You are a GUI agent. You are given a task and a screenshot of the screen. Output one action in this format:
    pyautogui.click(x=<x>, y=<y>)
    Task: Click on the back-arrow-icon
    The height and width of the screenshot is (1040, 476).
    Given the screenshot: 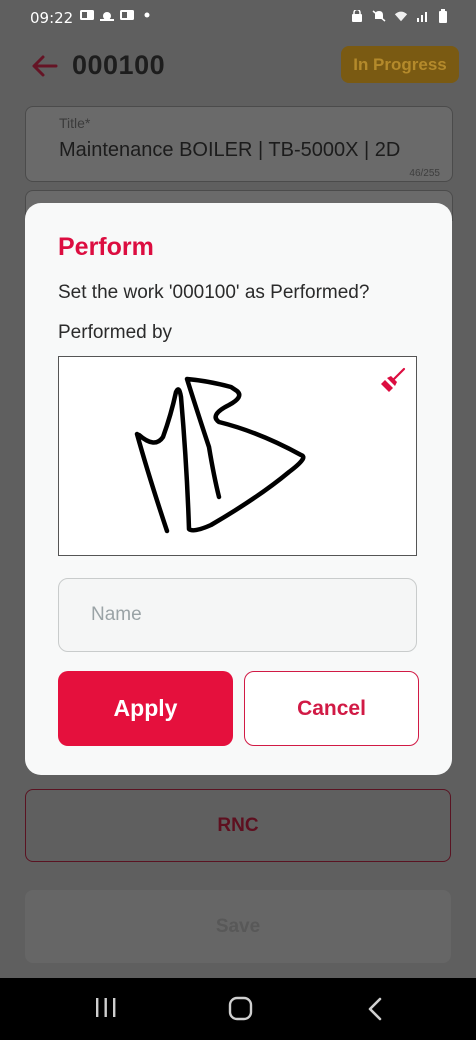 What is the action you would take?
    pyautogui.click(x=44, y=66)
    